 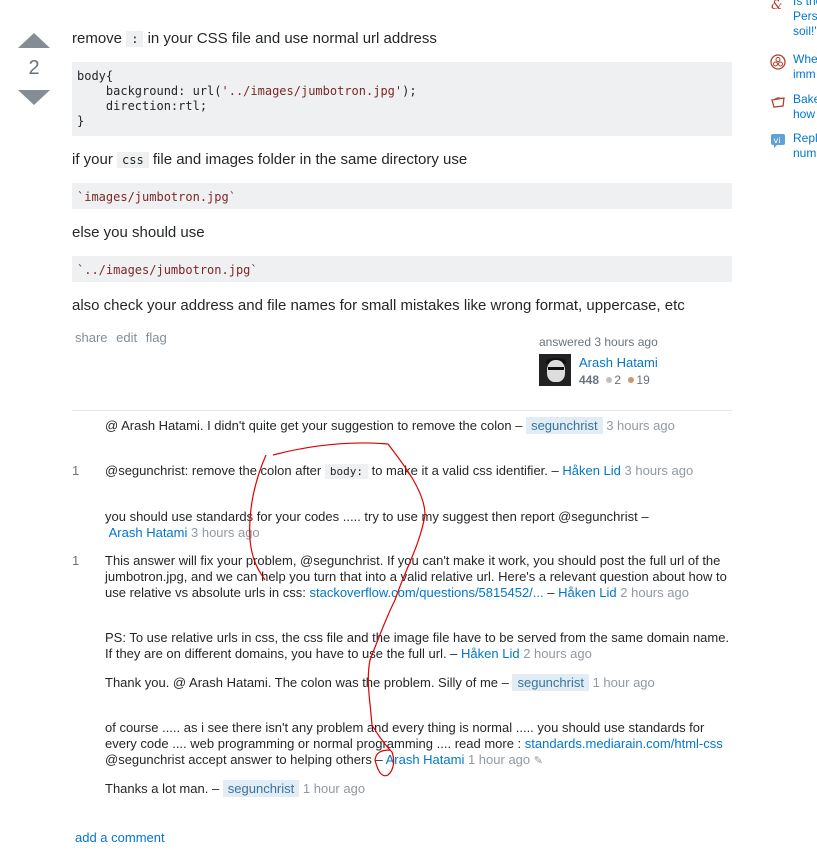 What do you see at coordinates (618, 362) in the screenshot?
I see `user-name-link: Arash Hatami` at bounding box center [618, 362].